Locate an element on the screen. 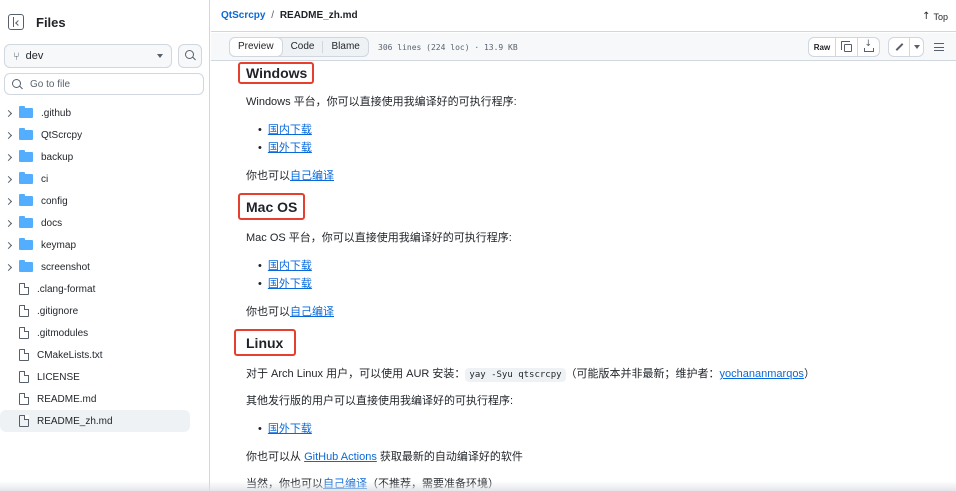 The image size is (956, 491). breadcrumb-repo-link: QtScrcpy is located at coordinates (243, 15).